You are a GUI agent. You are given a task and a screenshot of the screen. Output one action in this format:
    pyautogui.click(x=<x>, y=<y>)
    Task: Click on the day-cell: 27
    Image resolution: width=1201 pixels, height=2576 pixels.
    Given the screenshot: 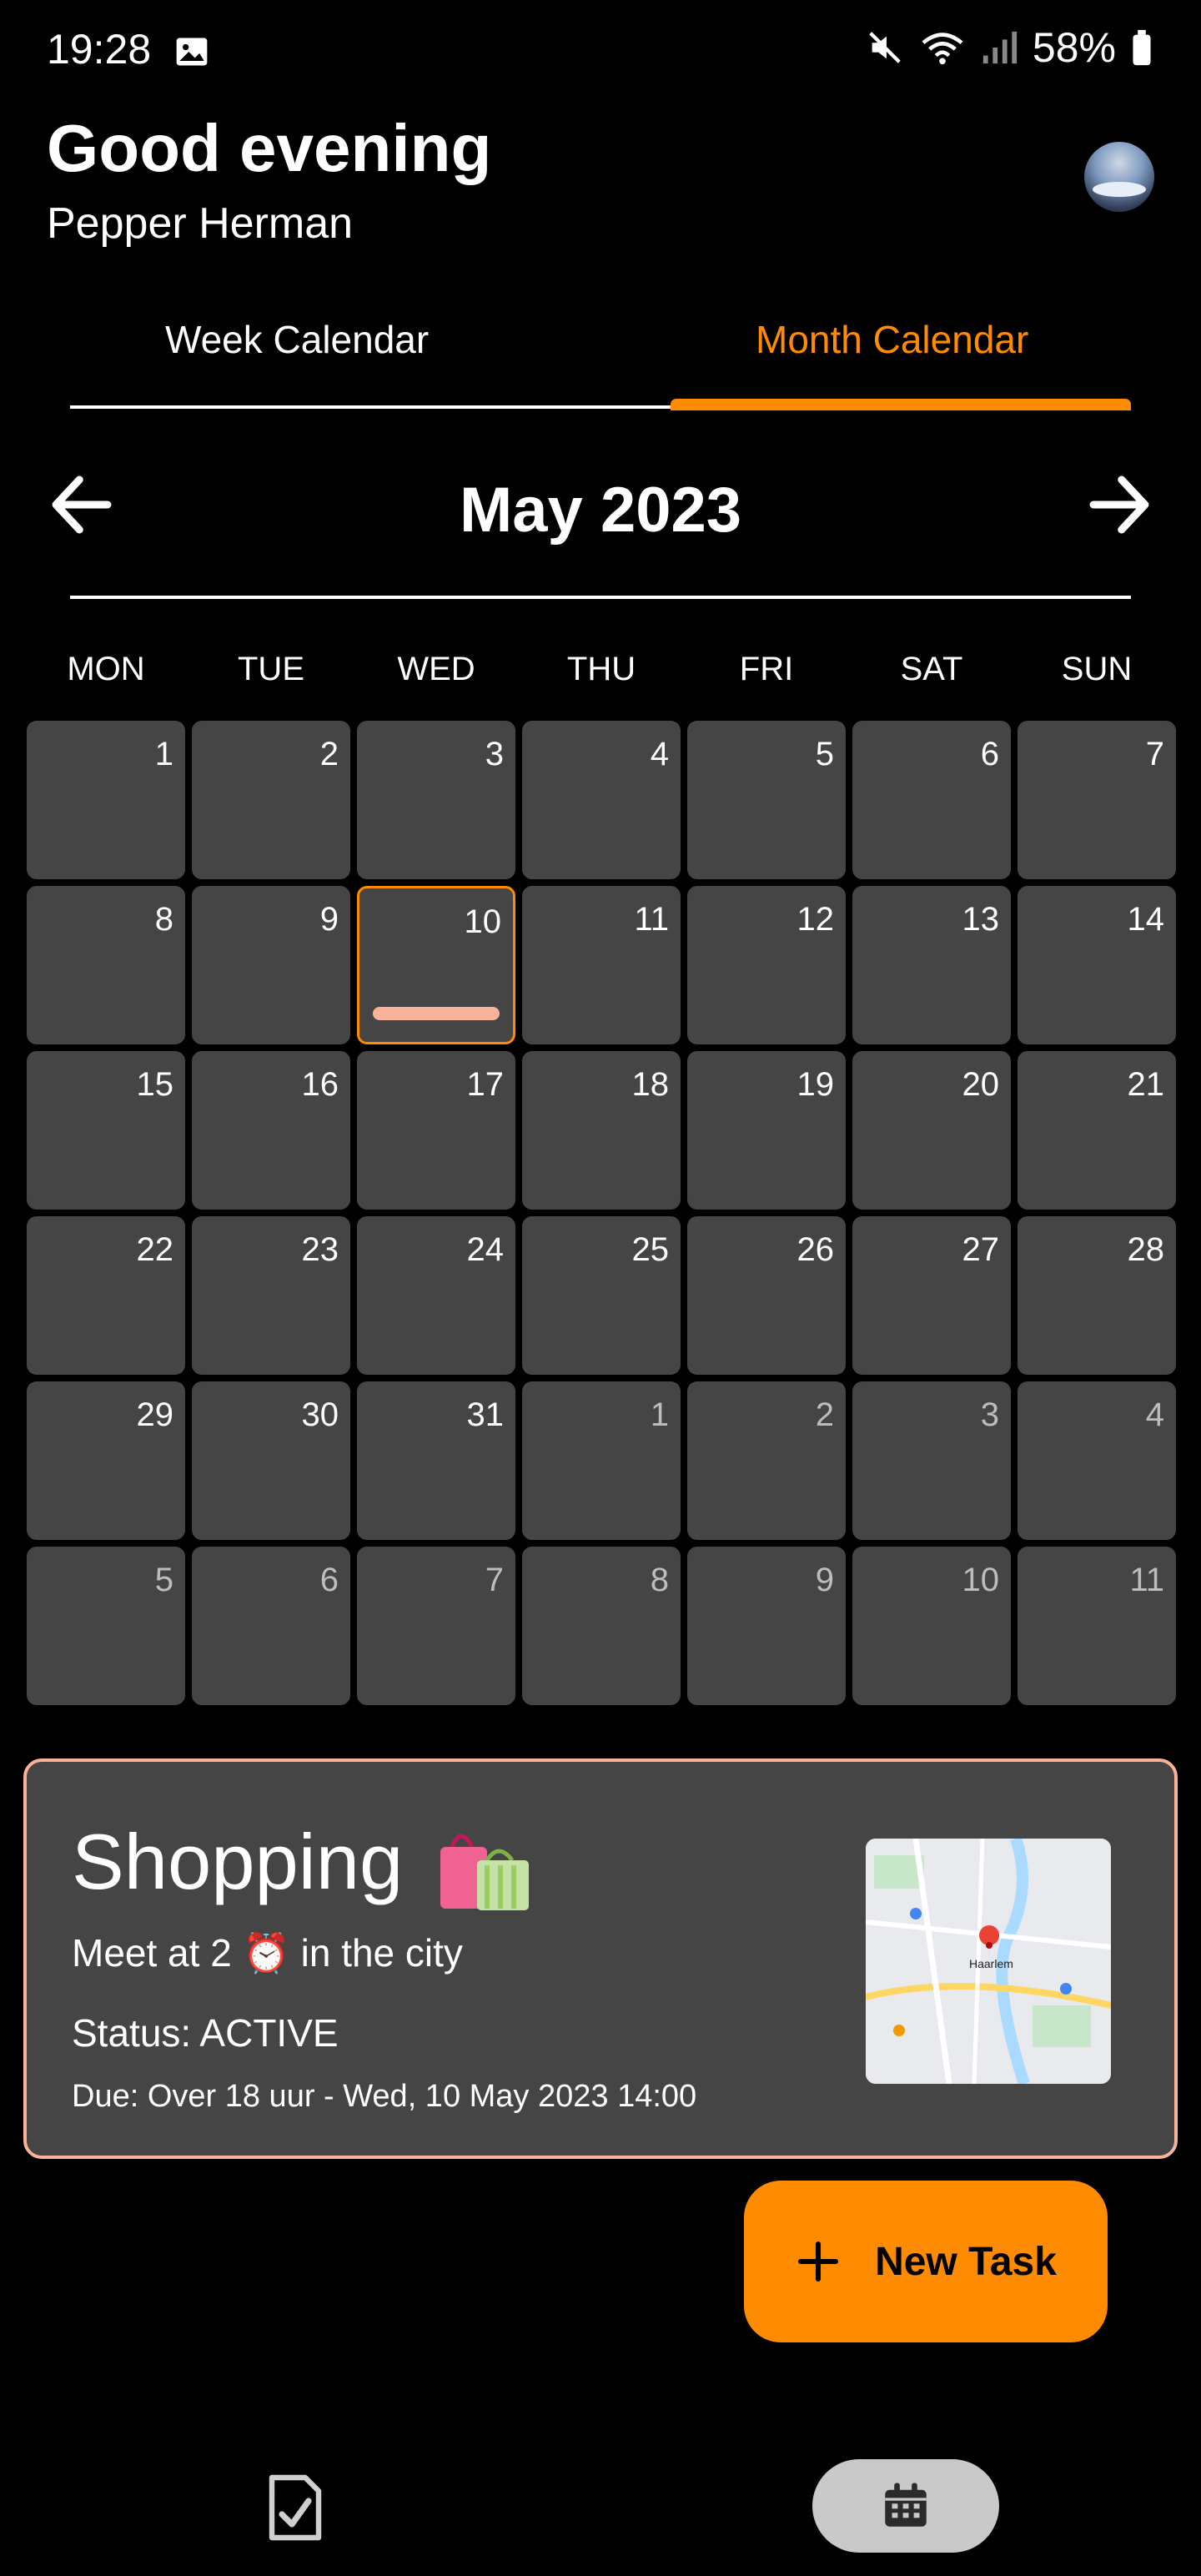 What is the action you would take?
    pyautogui.click(x=932, y=1295)
    